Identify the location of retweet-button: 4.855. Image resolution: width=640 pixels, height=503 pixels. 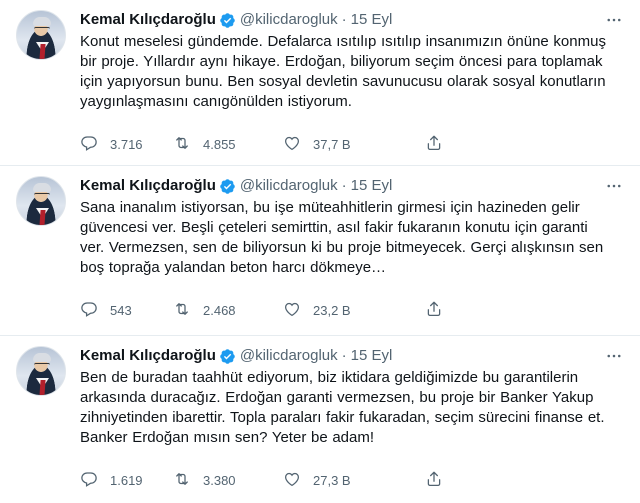
(228, 144).